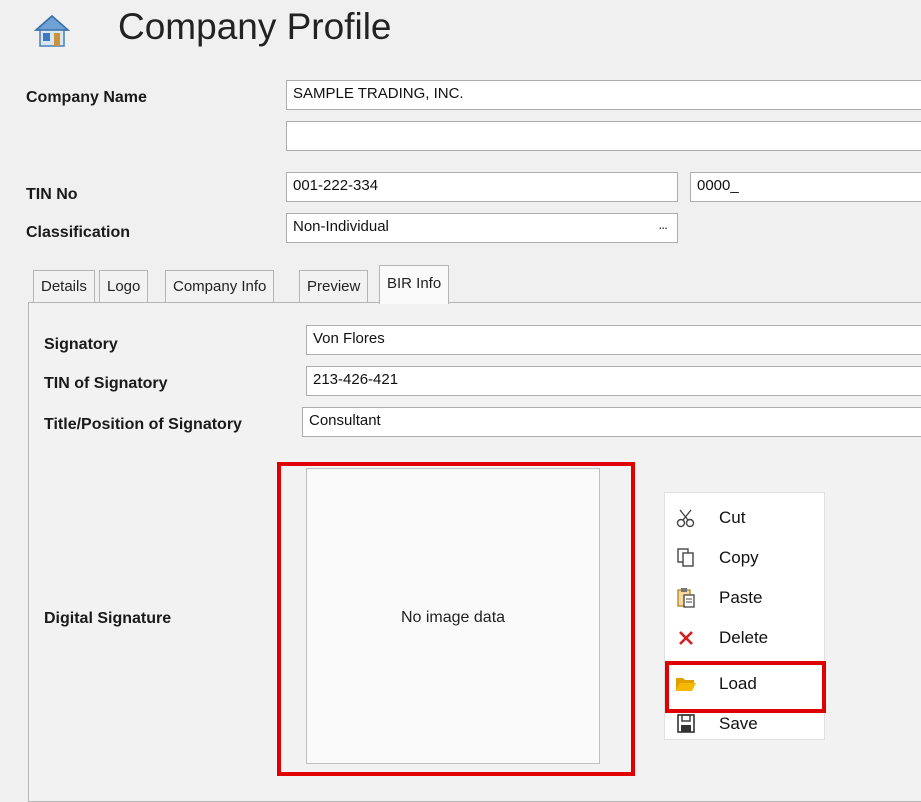 Image resolution: width=921 pixels, height=802 pixels. Describe the element at coordinates (86, 97) in the screenshot. I see `company-name-label: Company Name` at that location.